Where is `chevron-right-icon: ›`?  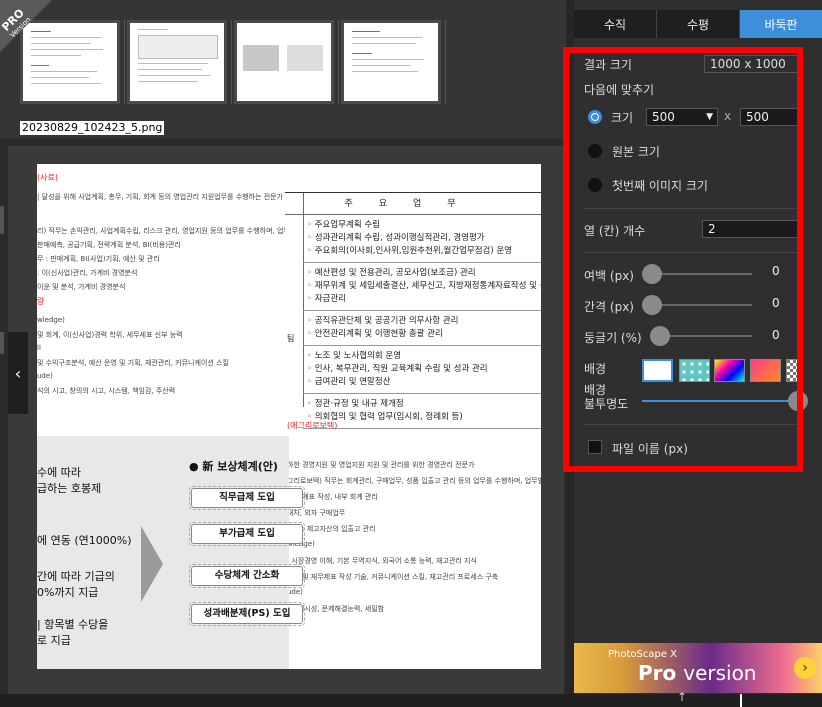
chevron-right-icon: › is located at coordinates (805, 668).